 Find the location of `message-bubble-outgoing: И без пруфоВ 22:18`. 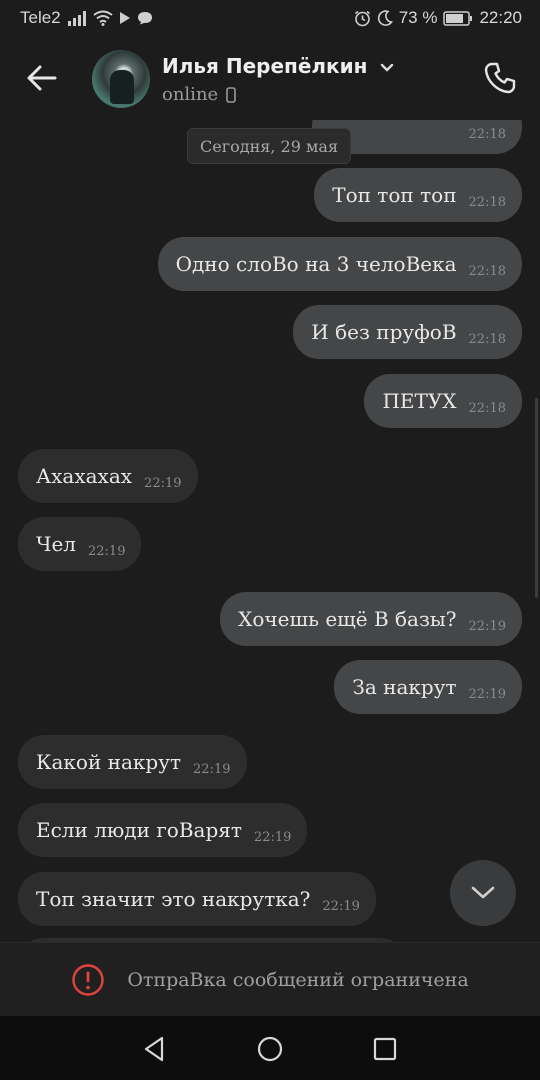

message-bubble-outgoing: И без пруфоВ 22:18 is located at coordinates (407, 332).